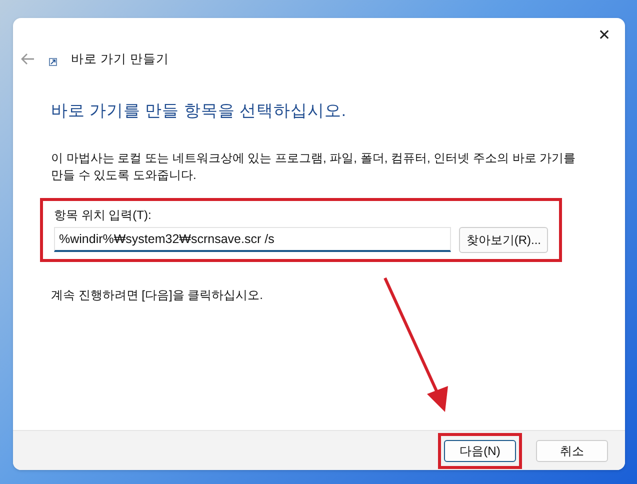 This screenshot has height=484, width=637. Describe the element at coordinates (103, 215) in the screenshot. I see `field-label: 항목 위치 입력(T):` at that location.